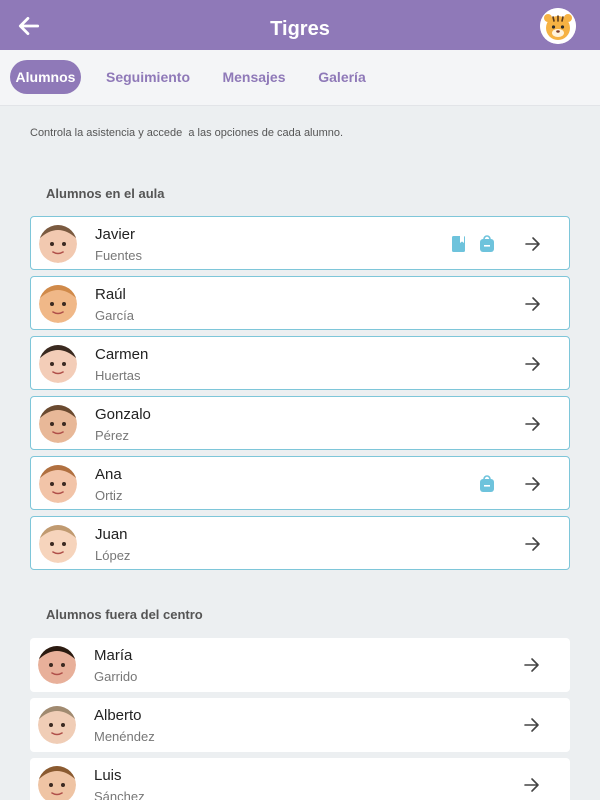 The height and width of the screenshot is (800, 600). Describe the element at coordinates (122, 354) in the screenshot. I see `student-first-name: Carmen` at that location.